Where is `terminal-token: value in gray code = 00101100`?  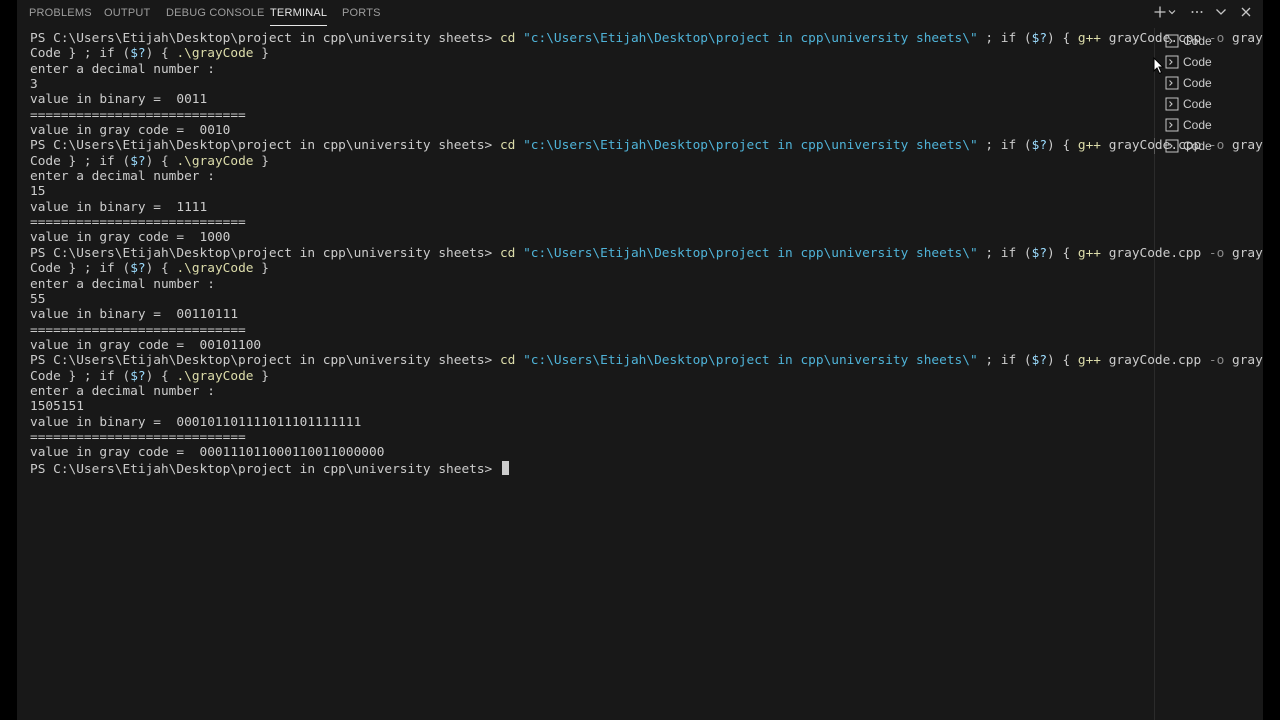 terminal-token: value in gray code = 00101100 is located at coordinates (146, 345).